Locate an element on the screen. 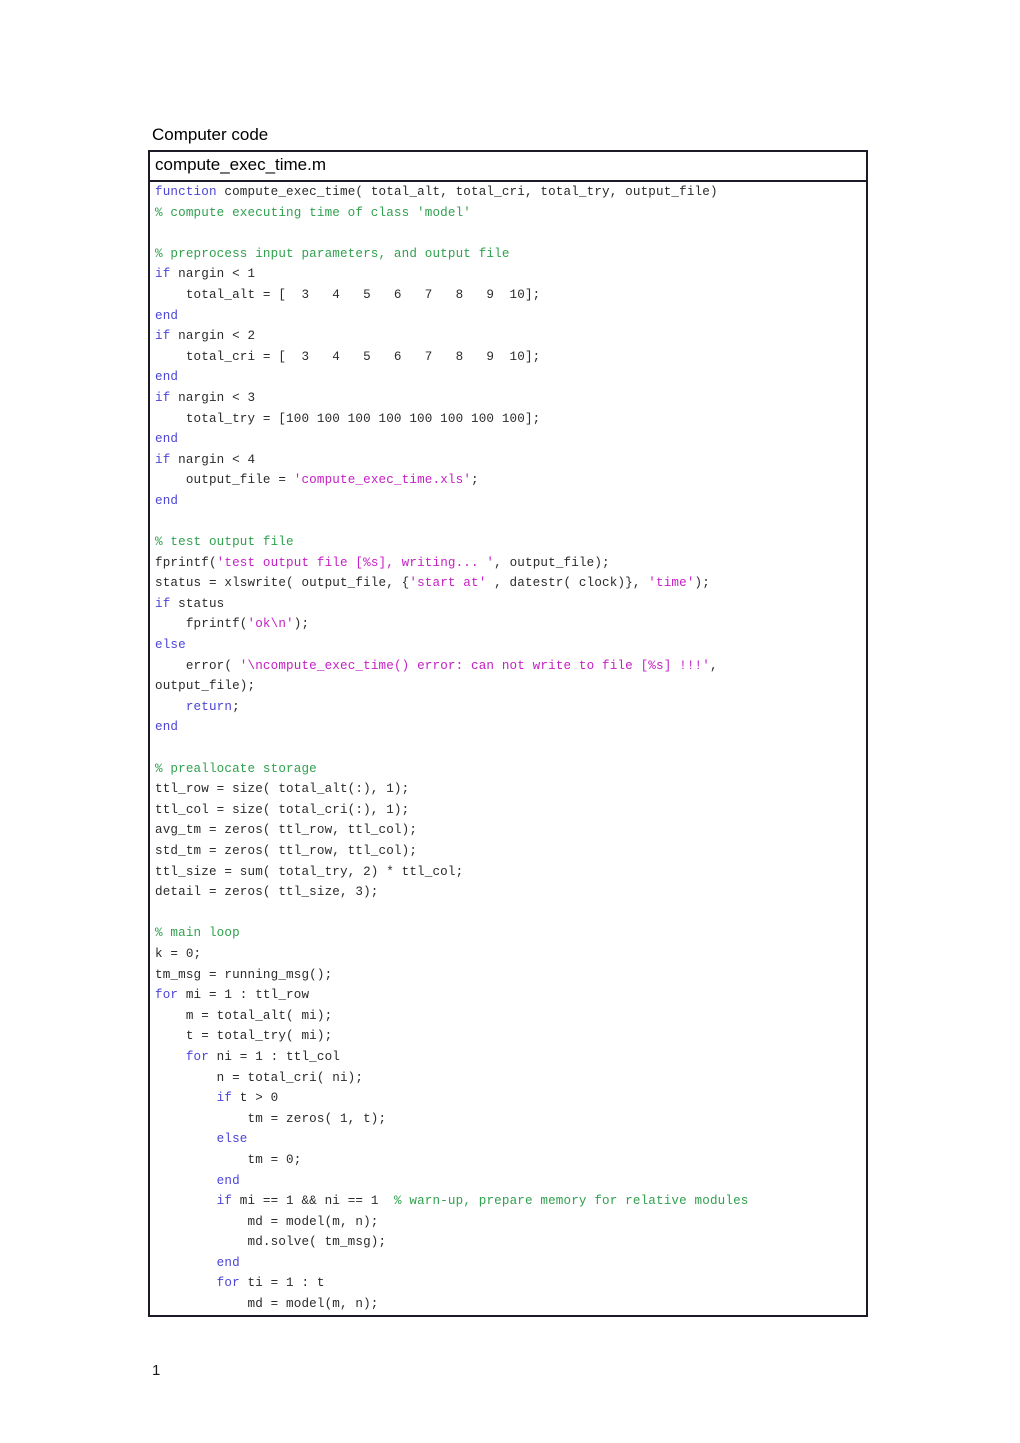 The height and width of the screenshot is (1443, 1020). code-line: std_tm = zeros( ttl_row, ttl_col); is located at coordinates (286, 851).